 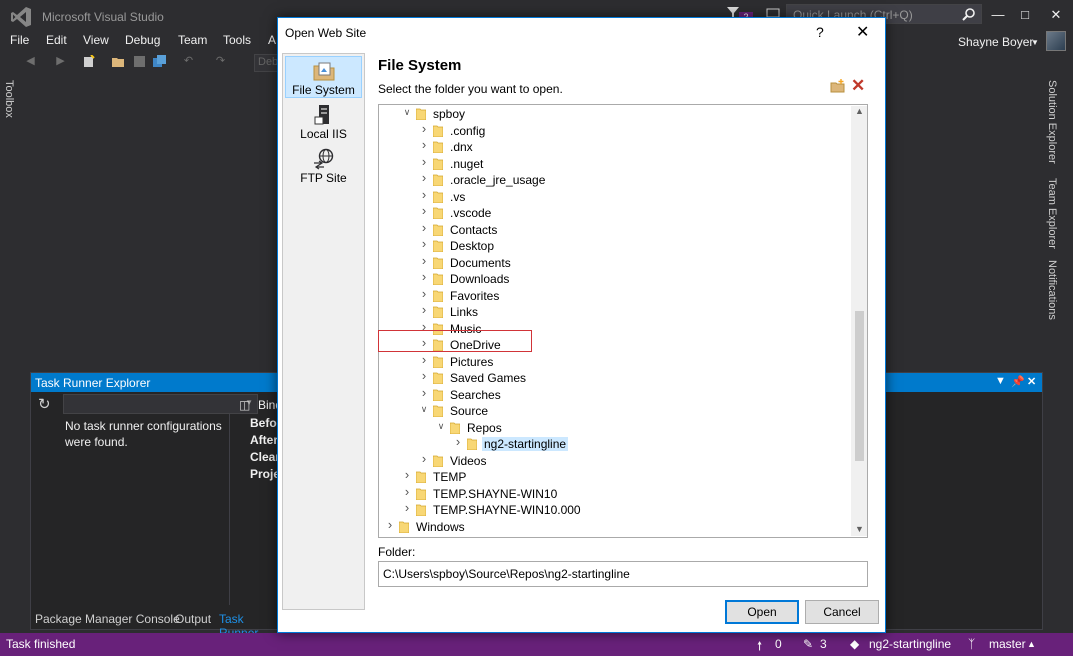 I want to click on redo-icon: ↷, so click(x=220, y=61).